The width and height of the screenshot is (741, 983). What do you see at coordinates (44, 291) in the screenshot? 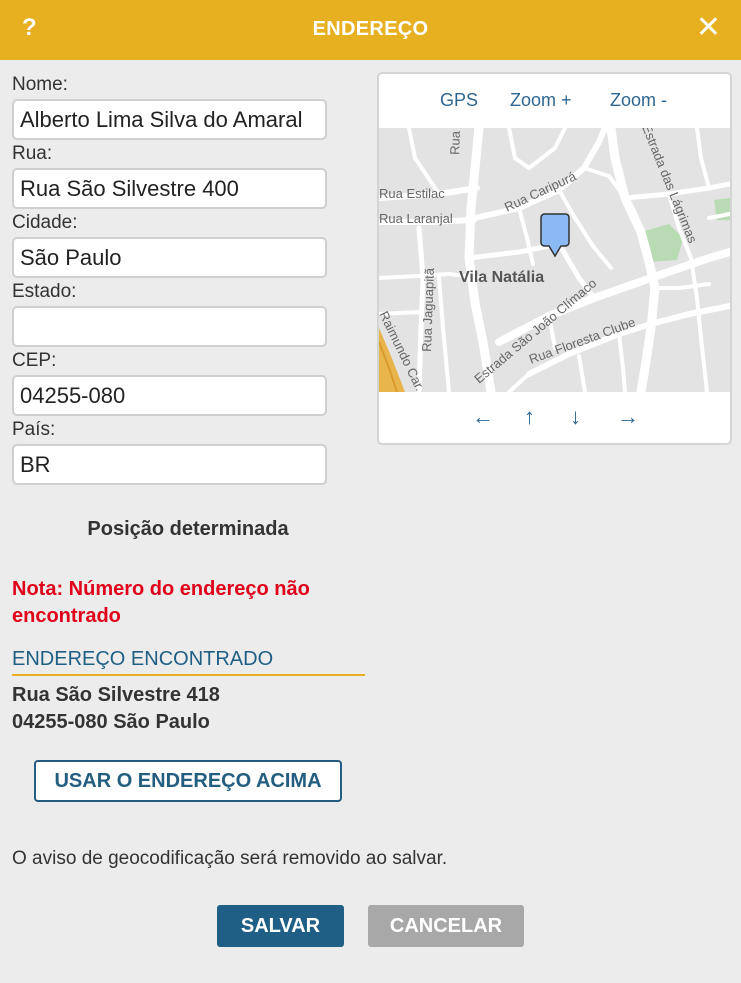
I see `state-label: Estado:` at bounding box center [44, 291].